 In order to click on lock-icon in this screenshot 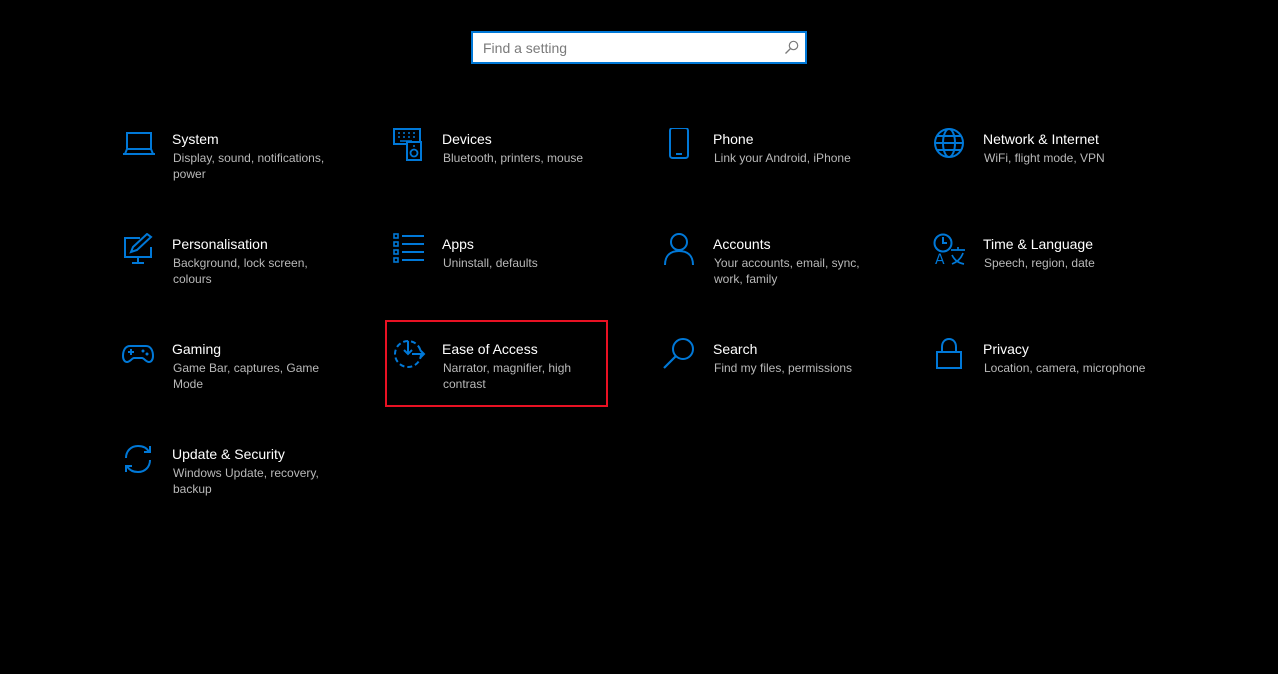, I will do `click(949, 353)`.